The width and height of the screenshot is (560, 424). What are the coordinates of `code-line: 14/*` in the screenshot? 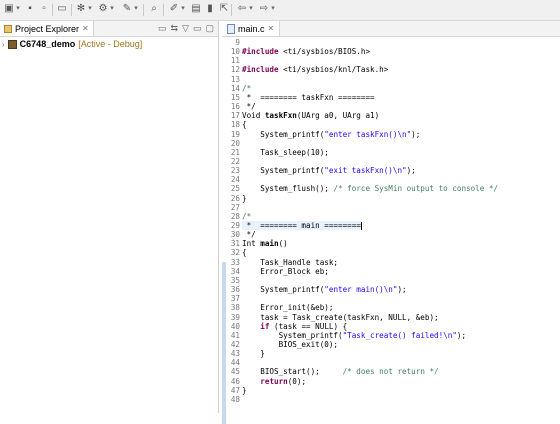 It's located at (239, 88).